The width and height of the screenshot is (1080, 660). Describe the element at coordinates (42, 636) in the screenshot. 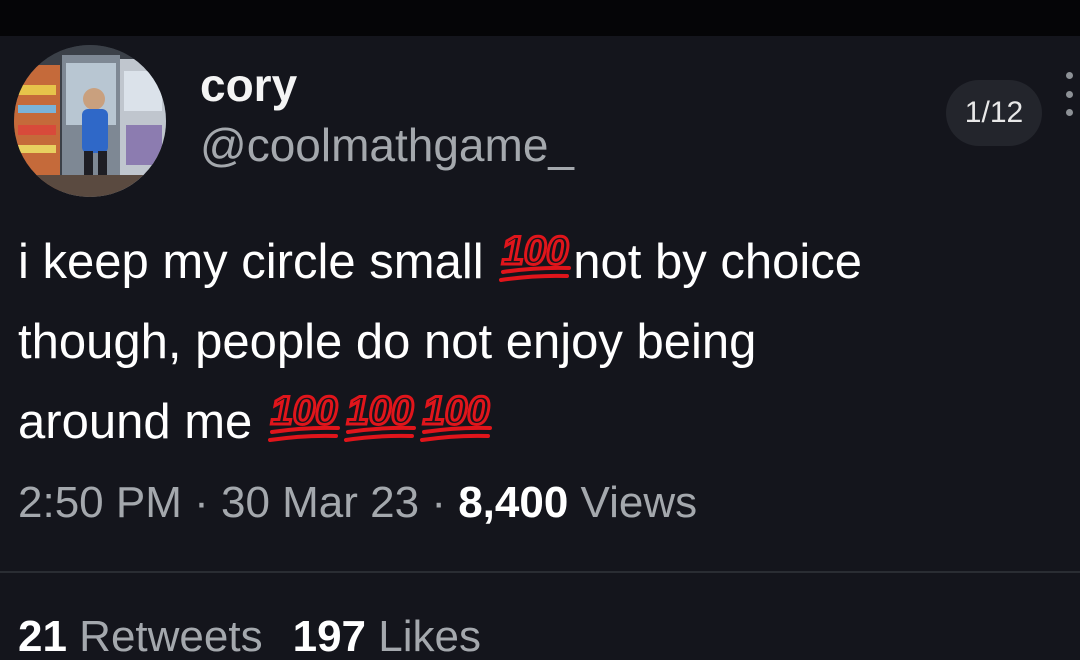

I see `retweets-count: 21` at that location.